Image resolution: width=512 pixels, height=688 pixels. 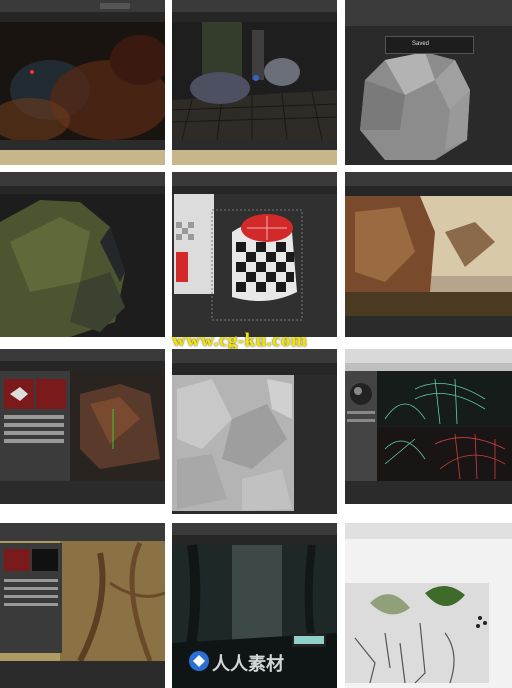 What do you see at coordinates (82, 82) in the screenshot?
I see `tile-r1c1` at bounding box center [82, 82].